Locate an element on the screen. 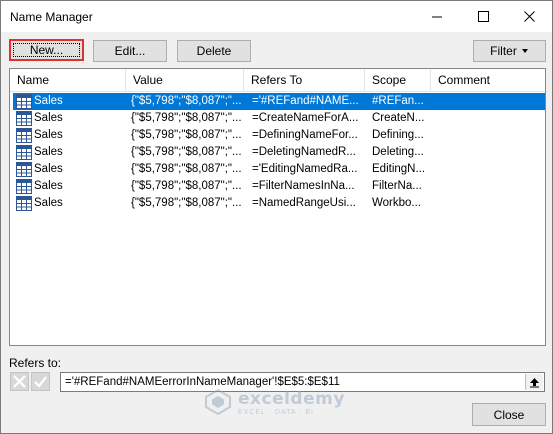 The height and width of the screenshot is (434, 553). cross-icon is located at coordinates (19, 381).